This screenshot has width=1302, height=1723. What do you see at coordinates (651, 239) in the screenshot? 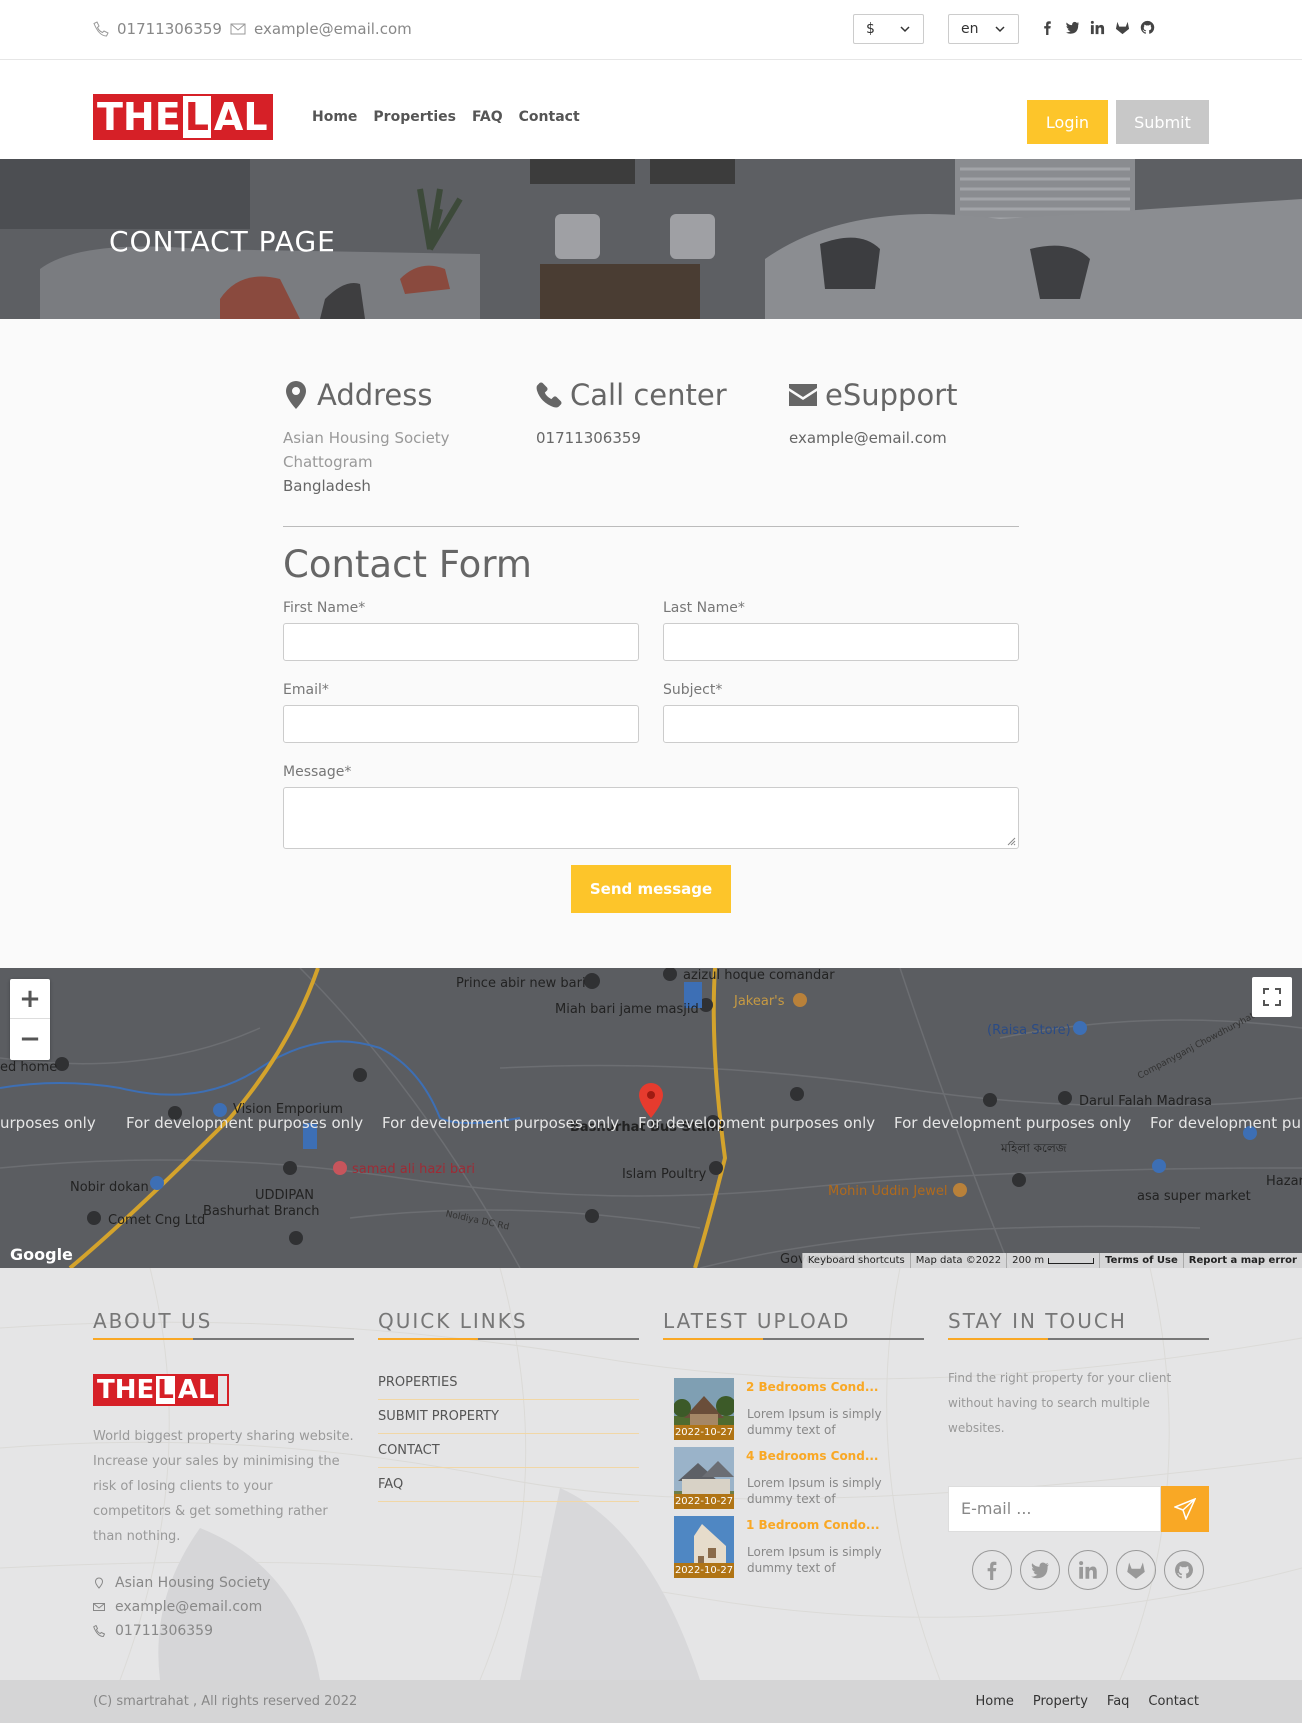
I see `page-banner: CONTACT PAGE` at bounding box center [651, 239].